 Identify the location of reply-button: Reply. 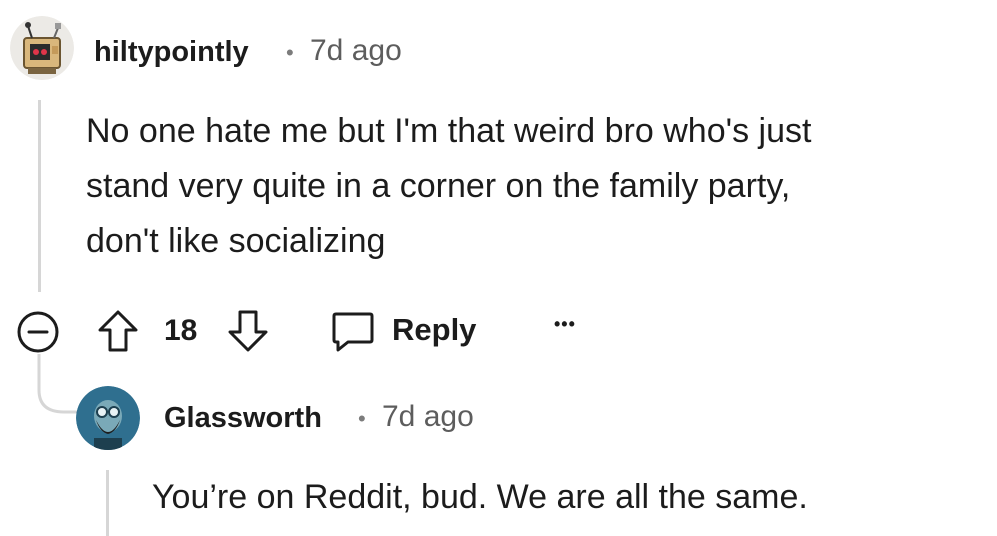
(434, 330).